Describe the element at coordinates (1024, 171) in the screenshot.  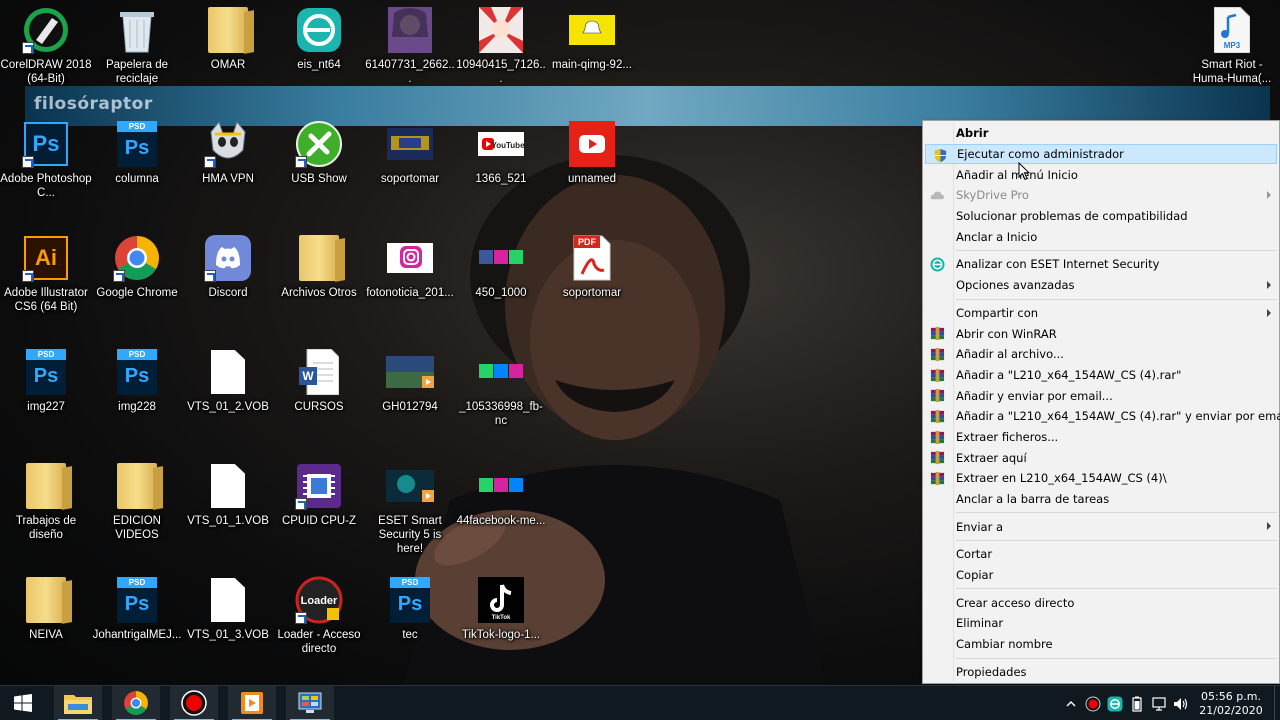
I see `mouse-cursor-icon` at that location.